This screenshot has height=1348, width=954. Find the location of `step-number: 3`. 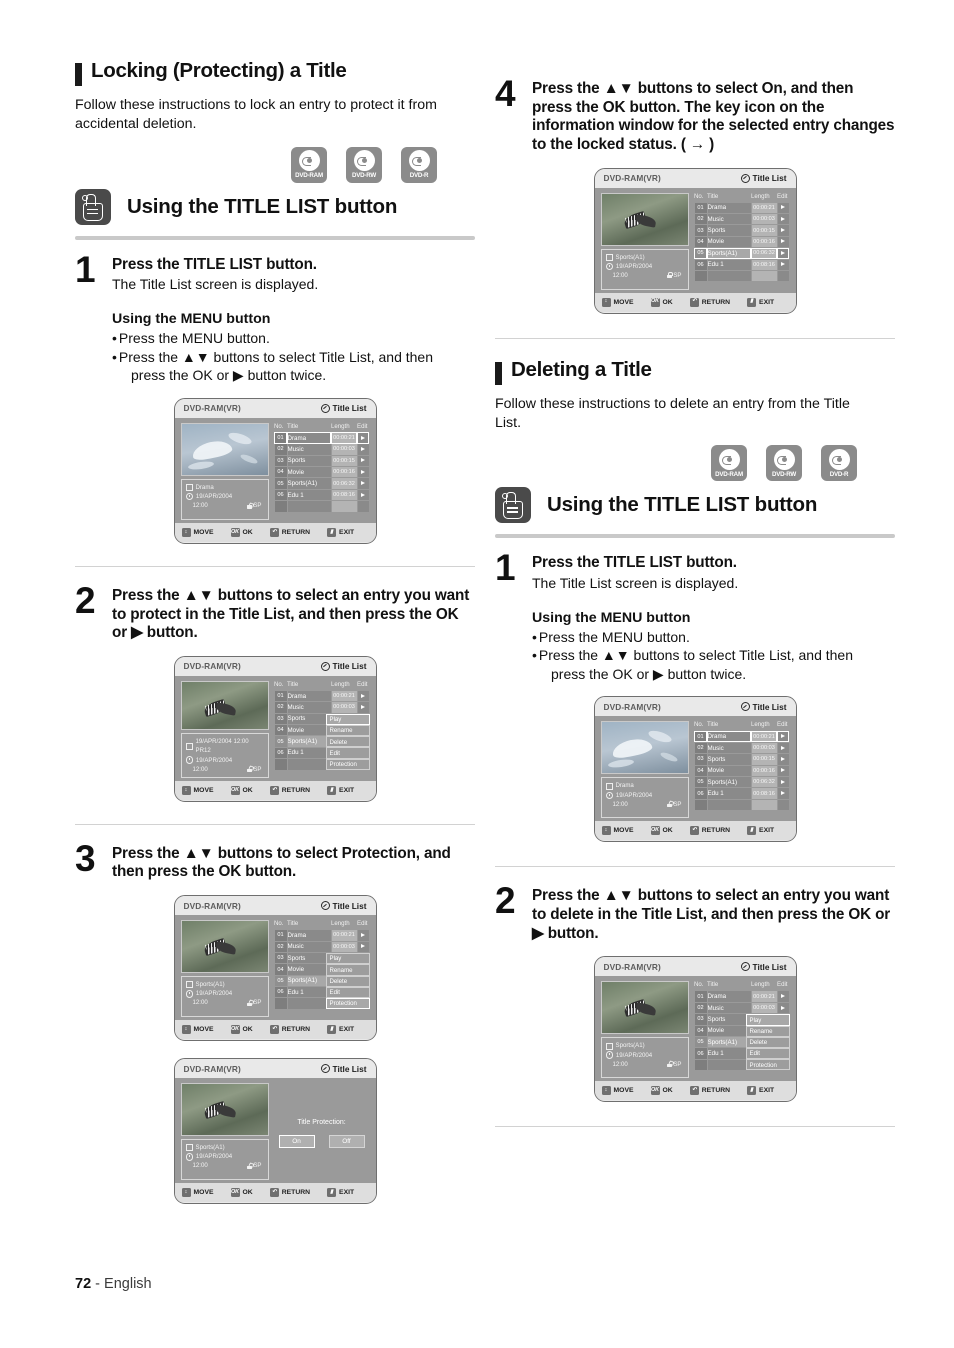

step-number: 3 is located at coordinates (85, 858).